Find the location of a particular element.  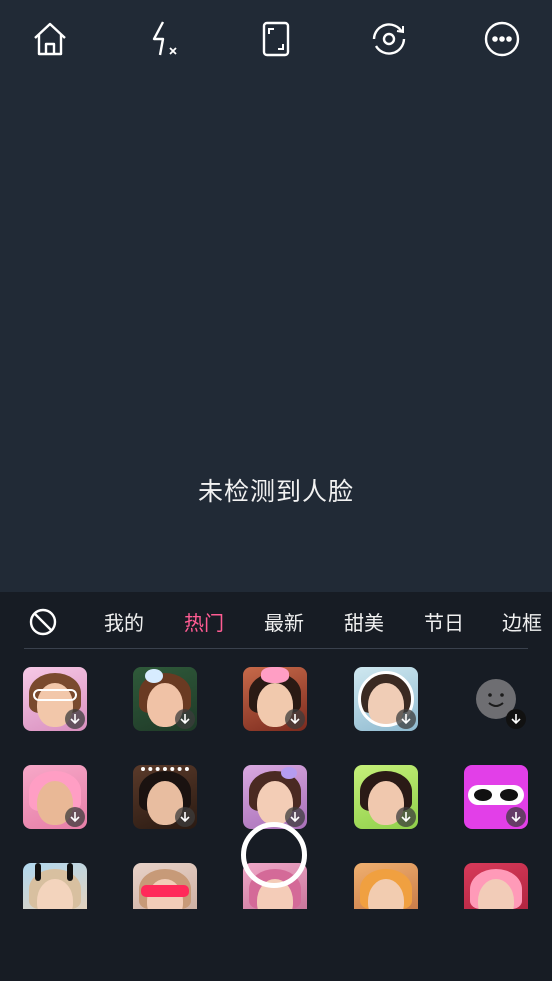

home-button is located at coordinates (50, 39).